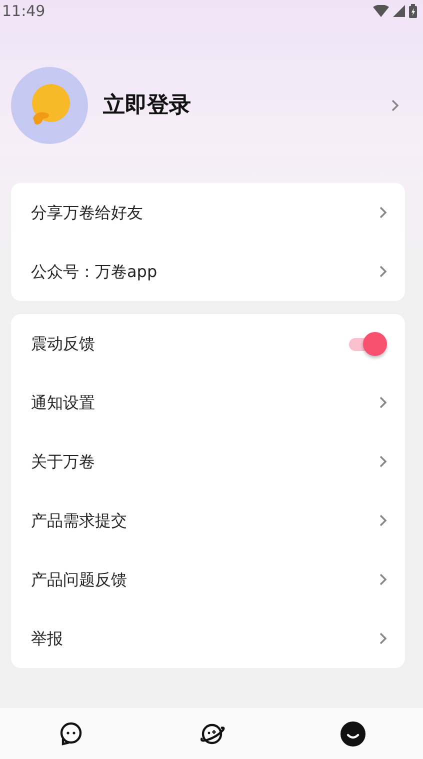 This screenshot has height=759, width=423. Describe the element at coordinates (71, 733) in the screenshot. I see `chat-bubble-icon` at that location.